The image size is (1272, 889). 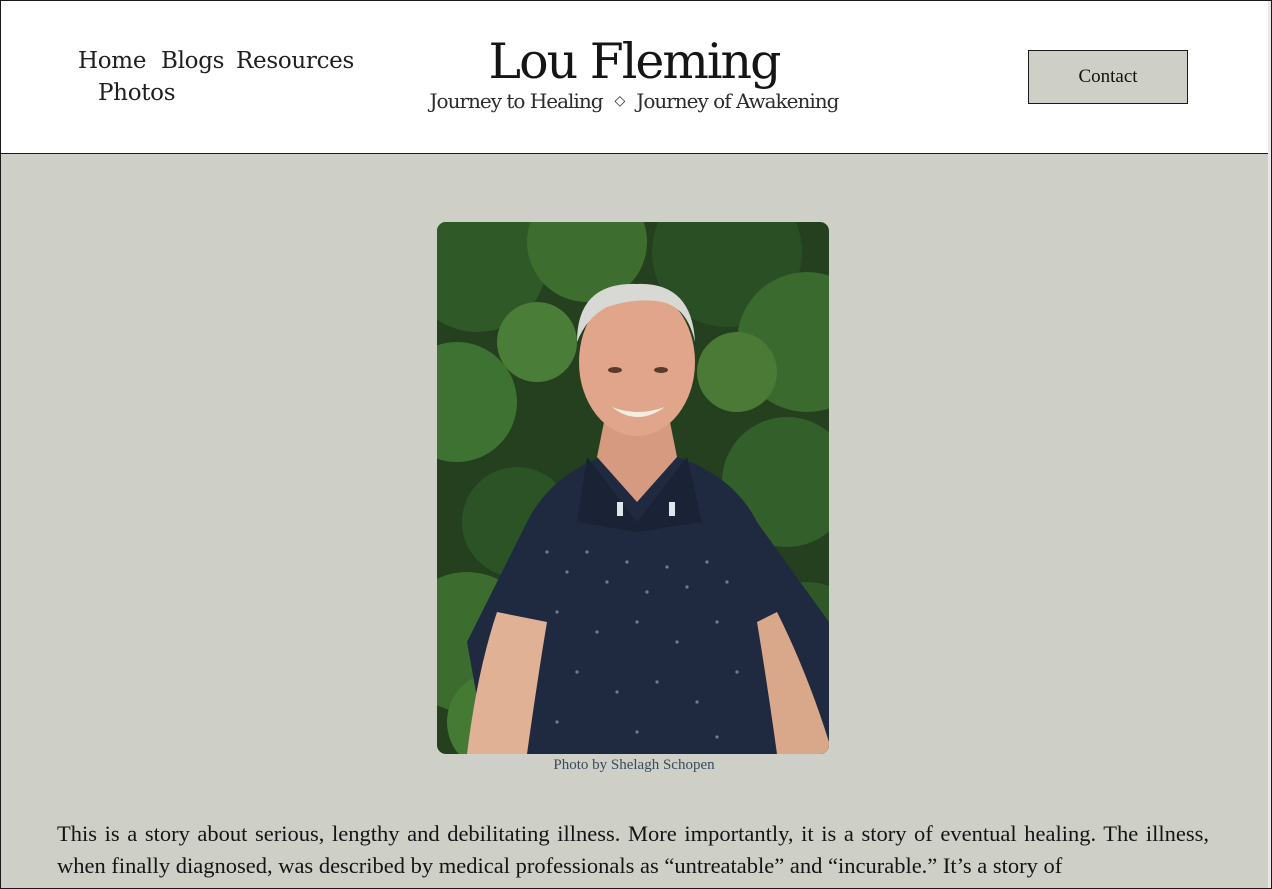 What do you see at coordinates (1270, 444) in the screenshot?
I see `scrollbar` at bounding box center [1270, 444].